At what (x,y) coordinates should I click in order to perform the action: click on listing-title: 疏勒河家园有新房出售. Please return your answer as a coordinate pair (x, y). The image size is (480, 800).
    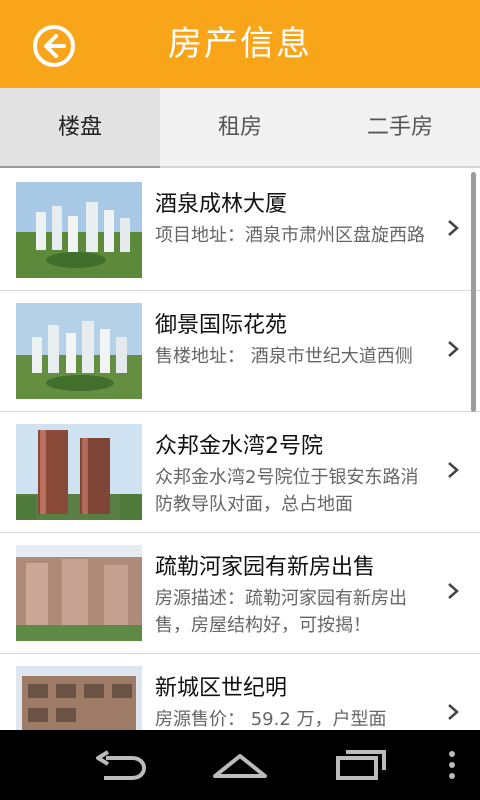
    Looking at the image, I should click on (265, 567).